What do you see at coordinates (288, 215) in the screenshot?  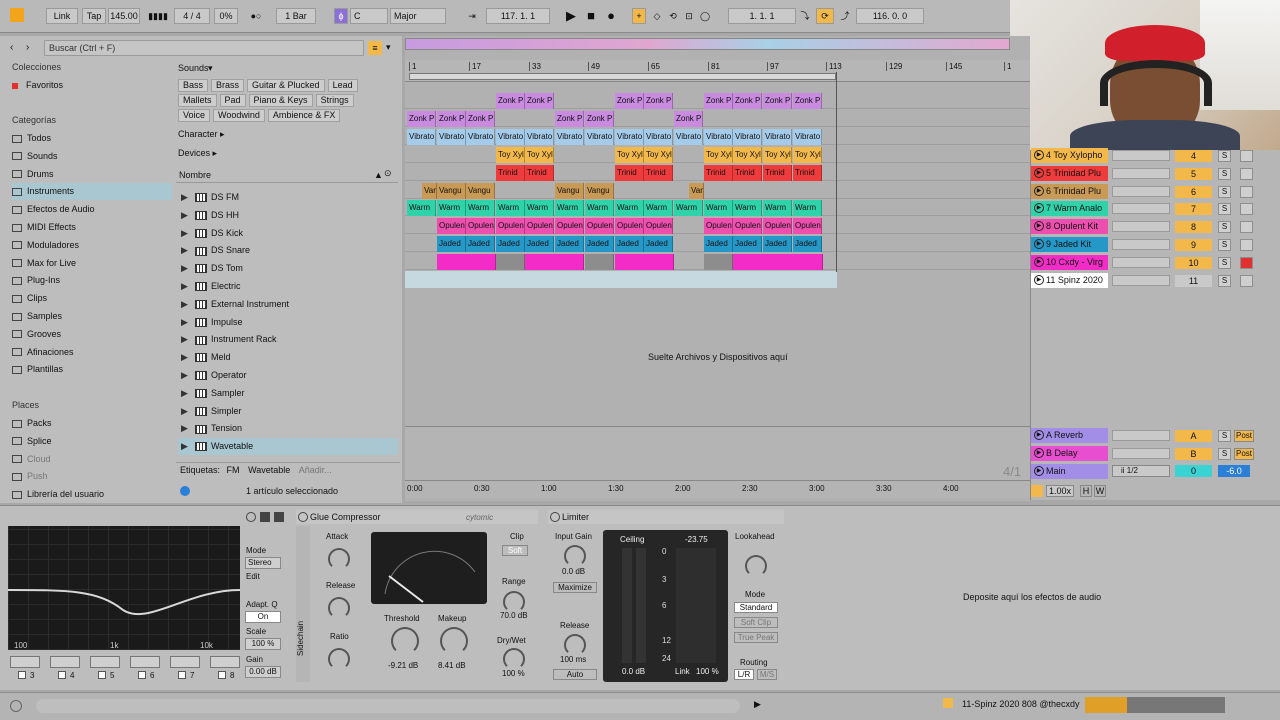 I see `device-list-item: ▶ DS HH` at bounding box center [288, 215].